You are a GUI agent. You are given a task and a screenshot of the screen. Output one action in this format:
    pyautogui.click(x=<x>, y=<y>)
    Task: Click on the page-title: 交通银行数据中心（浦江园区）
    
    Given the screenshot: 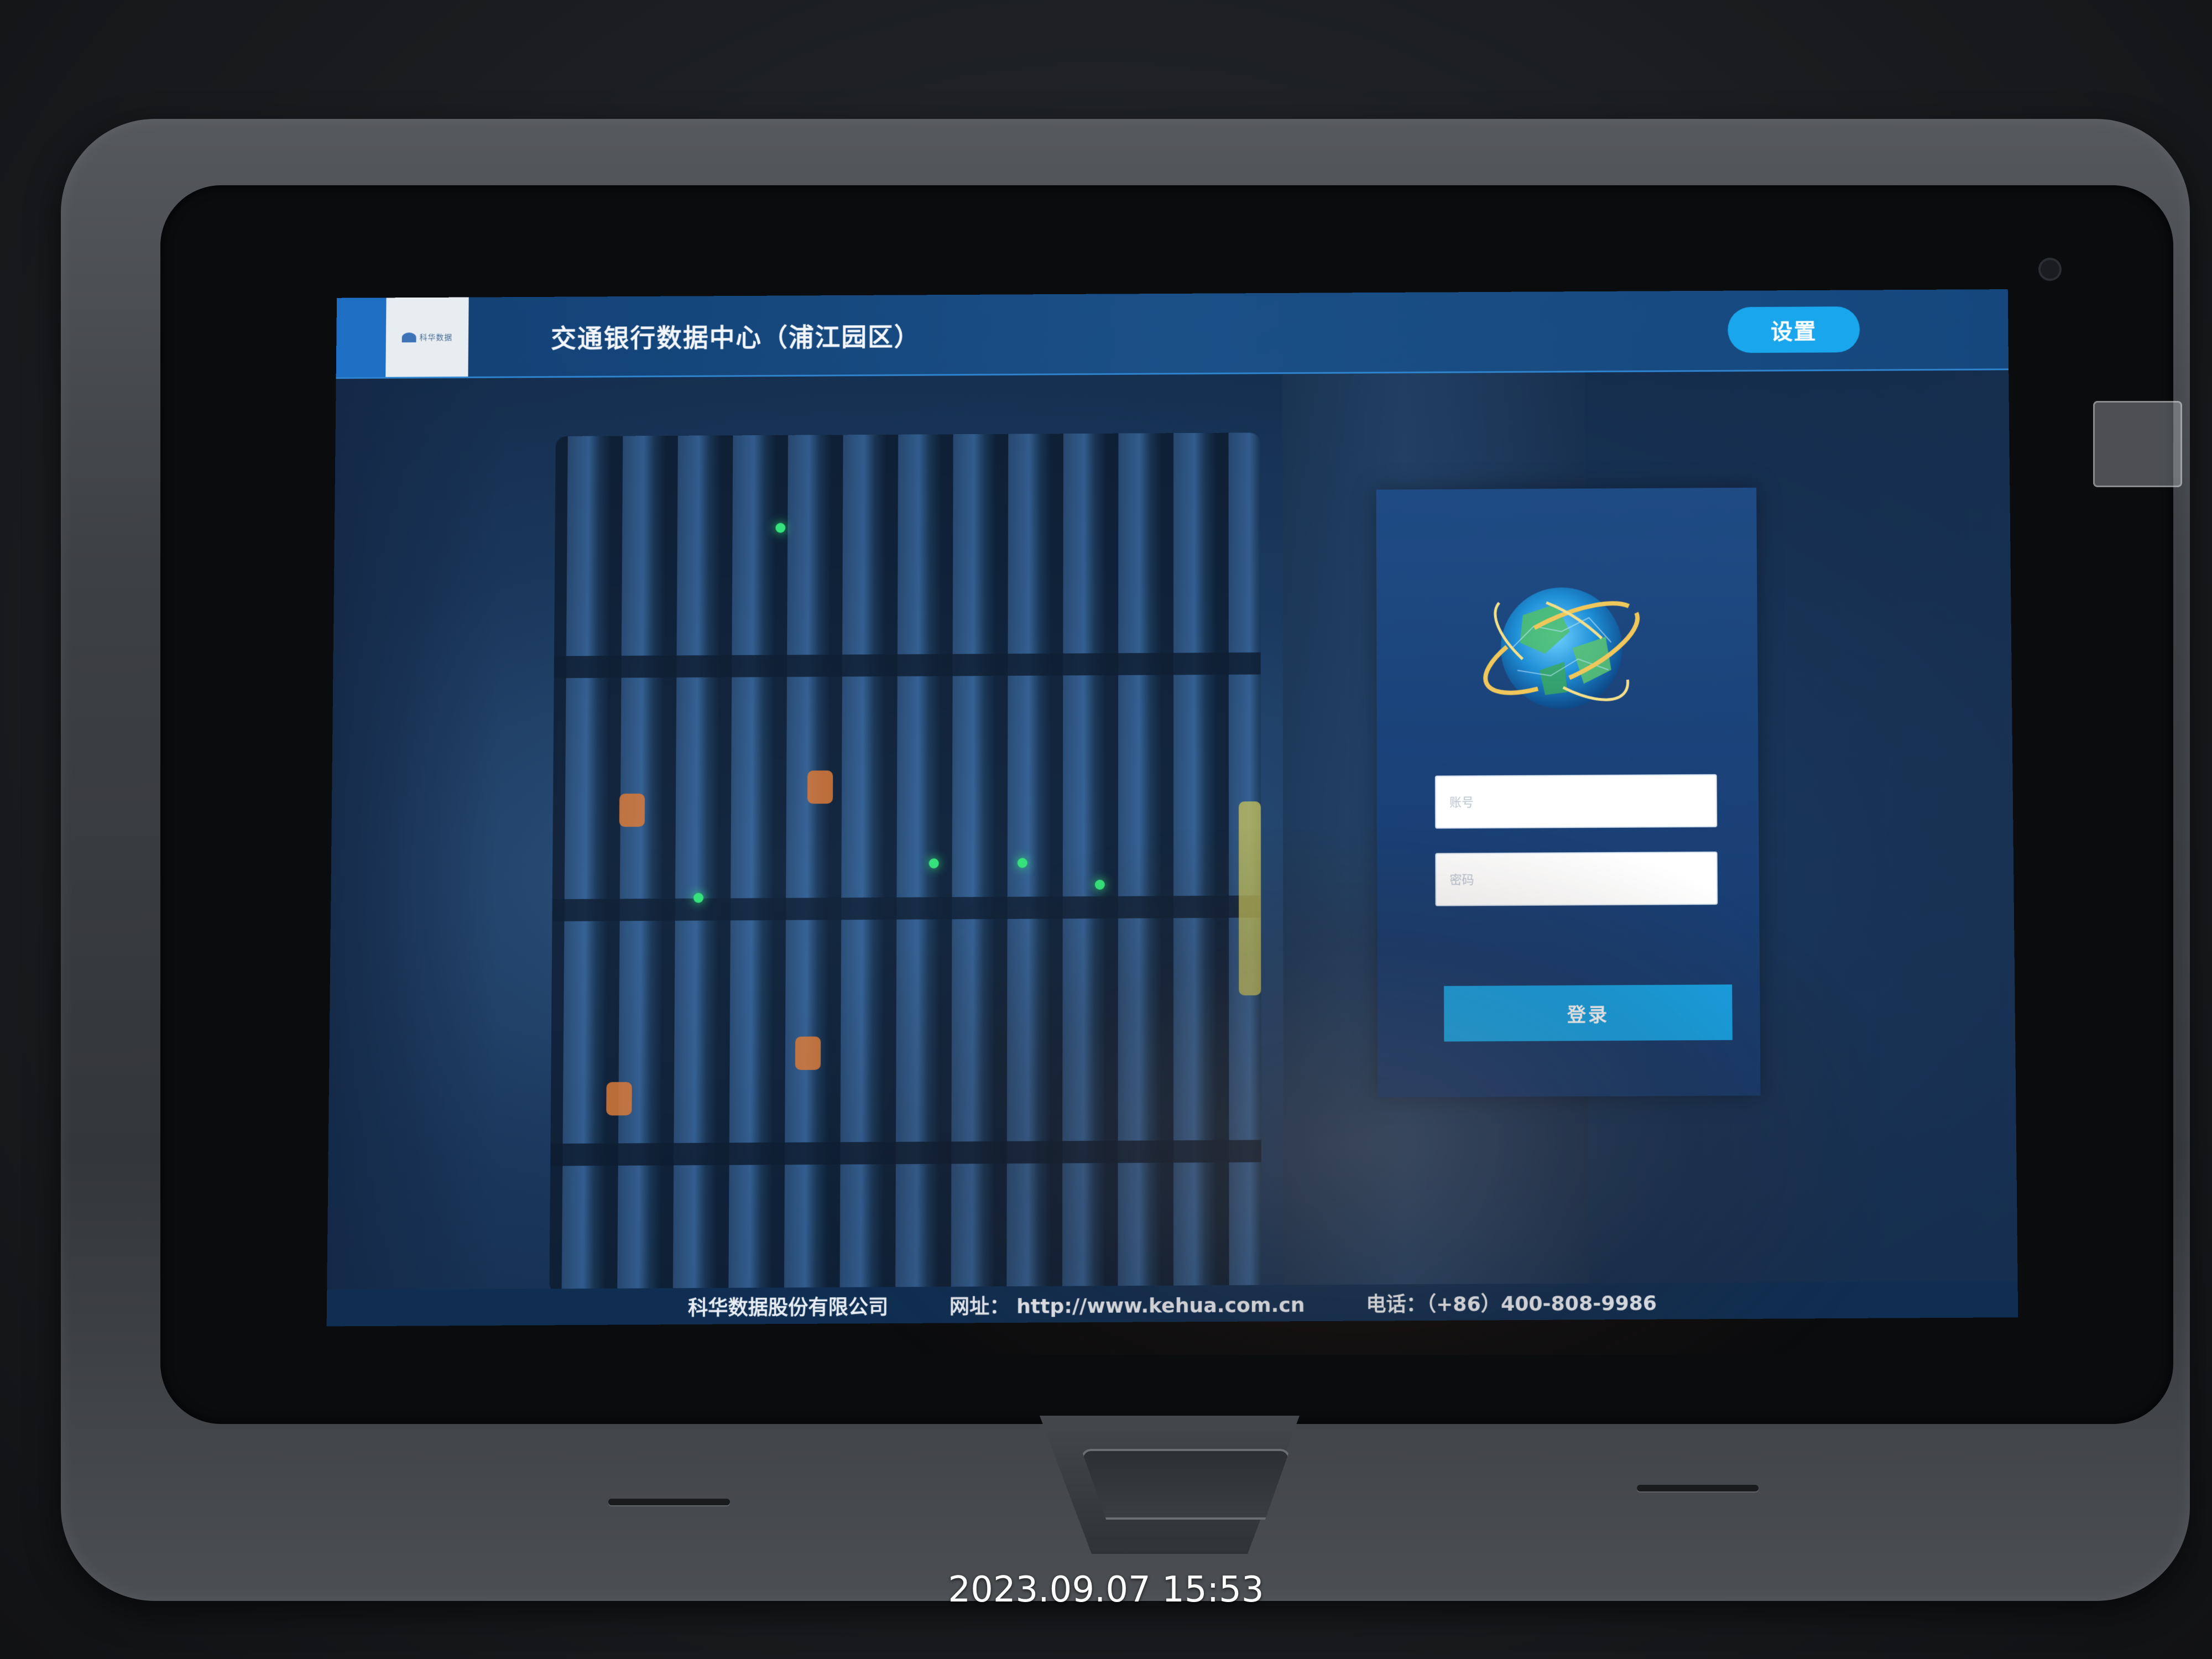 What is the action you would take?
    pyautogui.click(x=736, y=336)
    